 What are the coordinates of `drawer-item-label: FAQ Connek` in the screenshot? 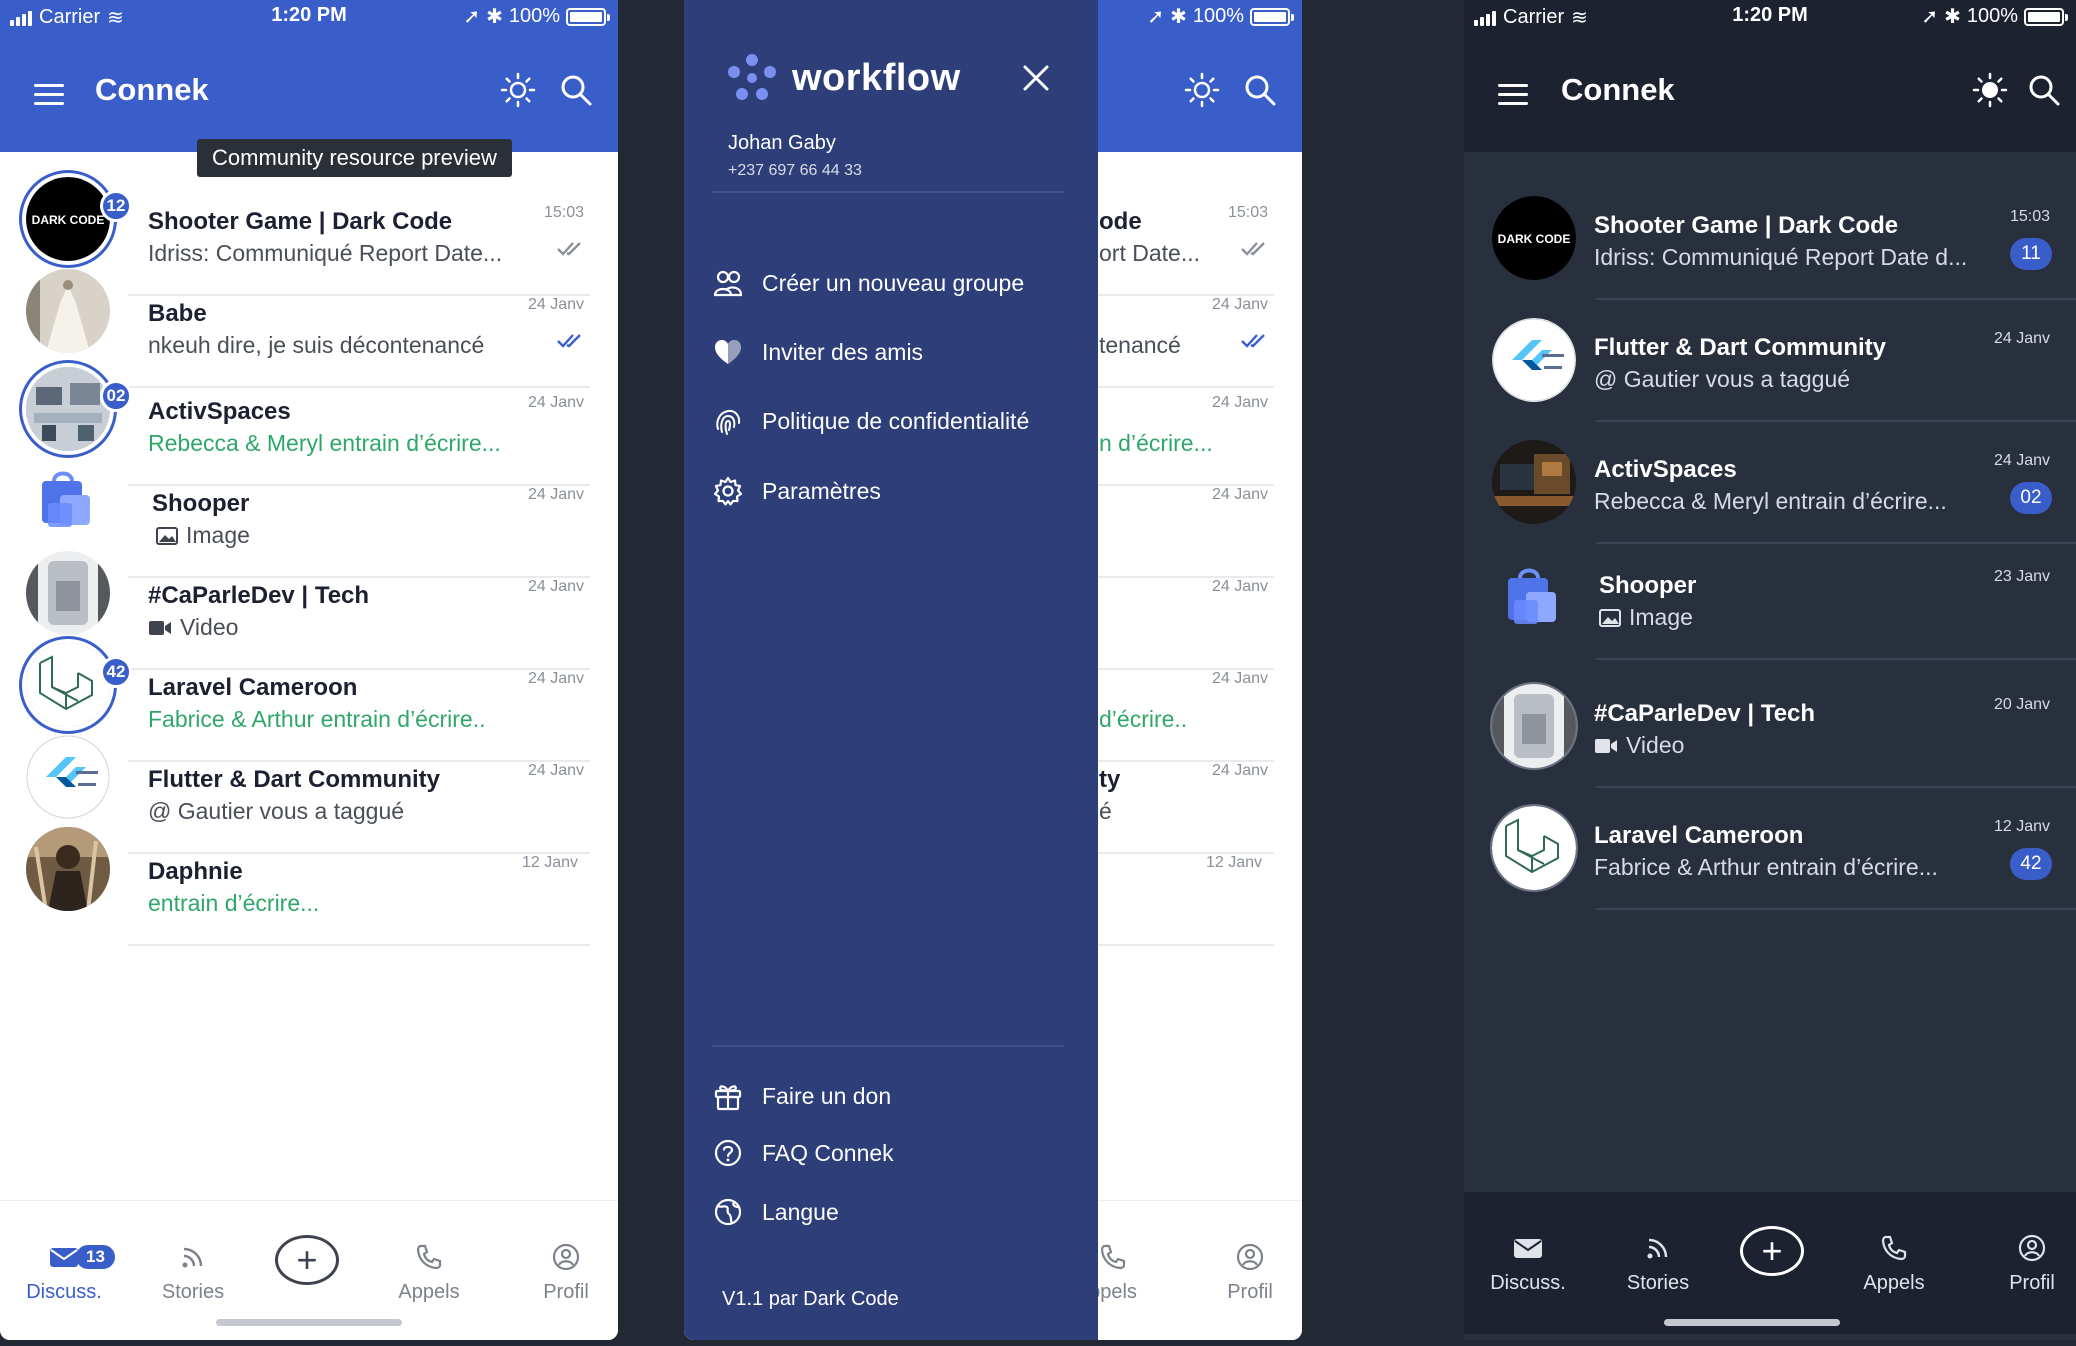 It's located at (828, 1152).